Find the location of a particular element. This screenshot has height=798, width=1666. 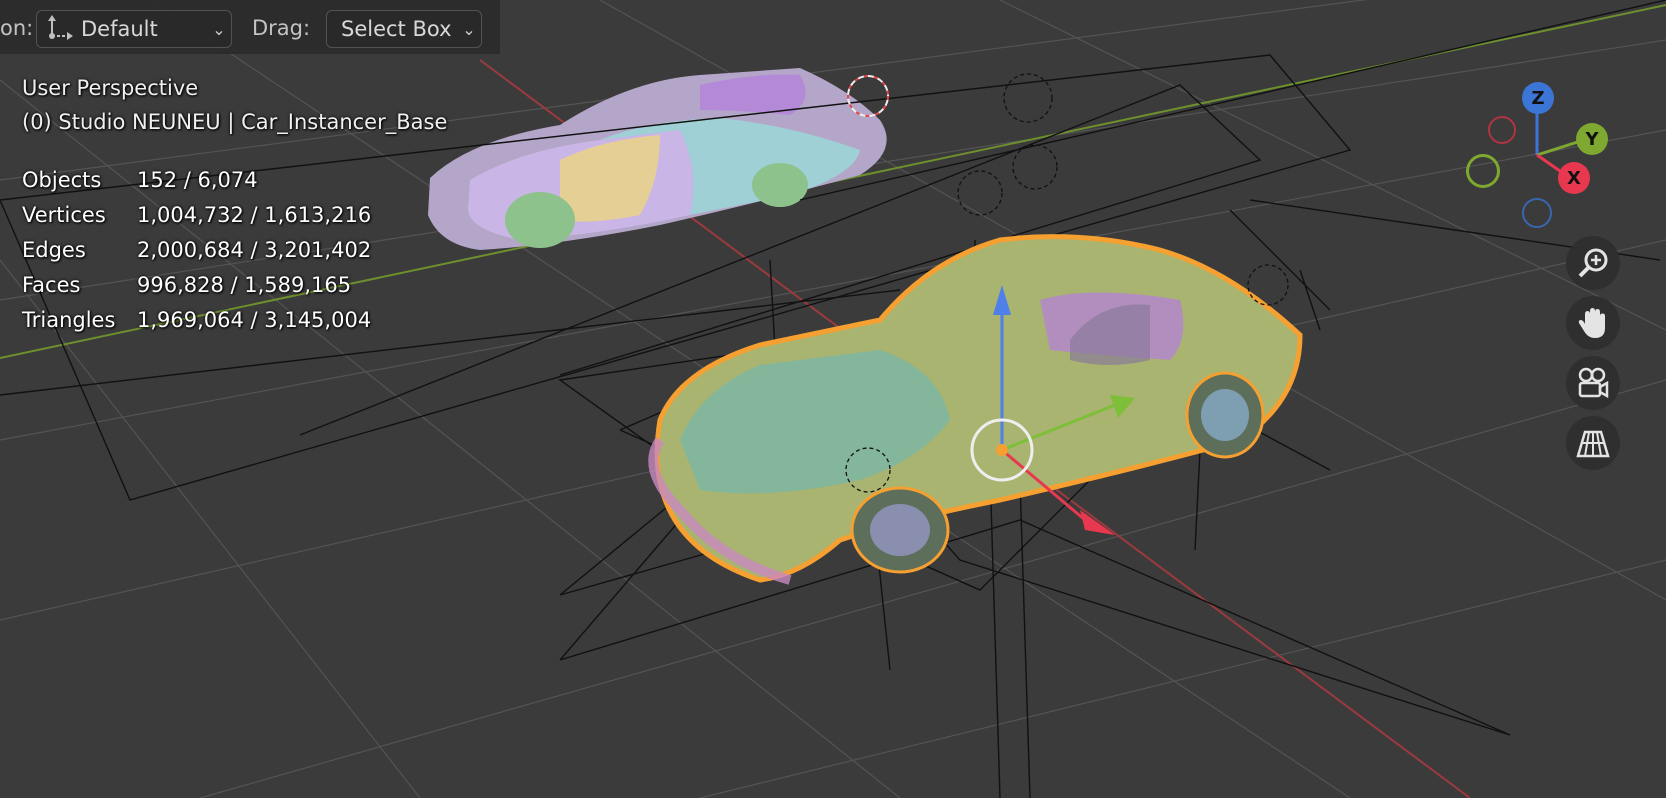

hand-pan-icon is located at coordinates (1591, 323).